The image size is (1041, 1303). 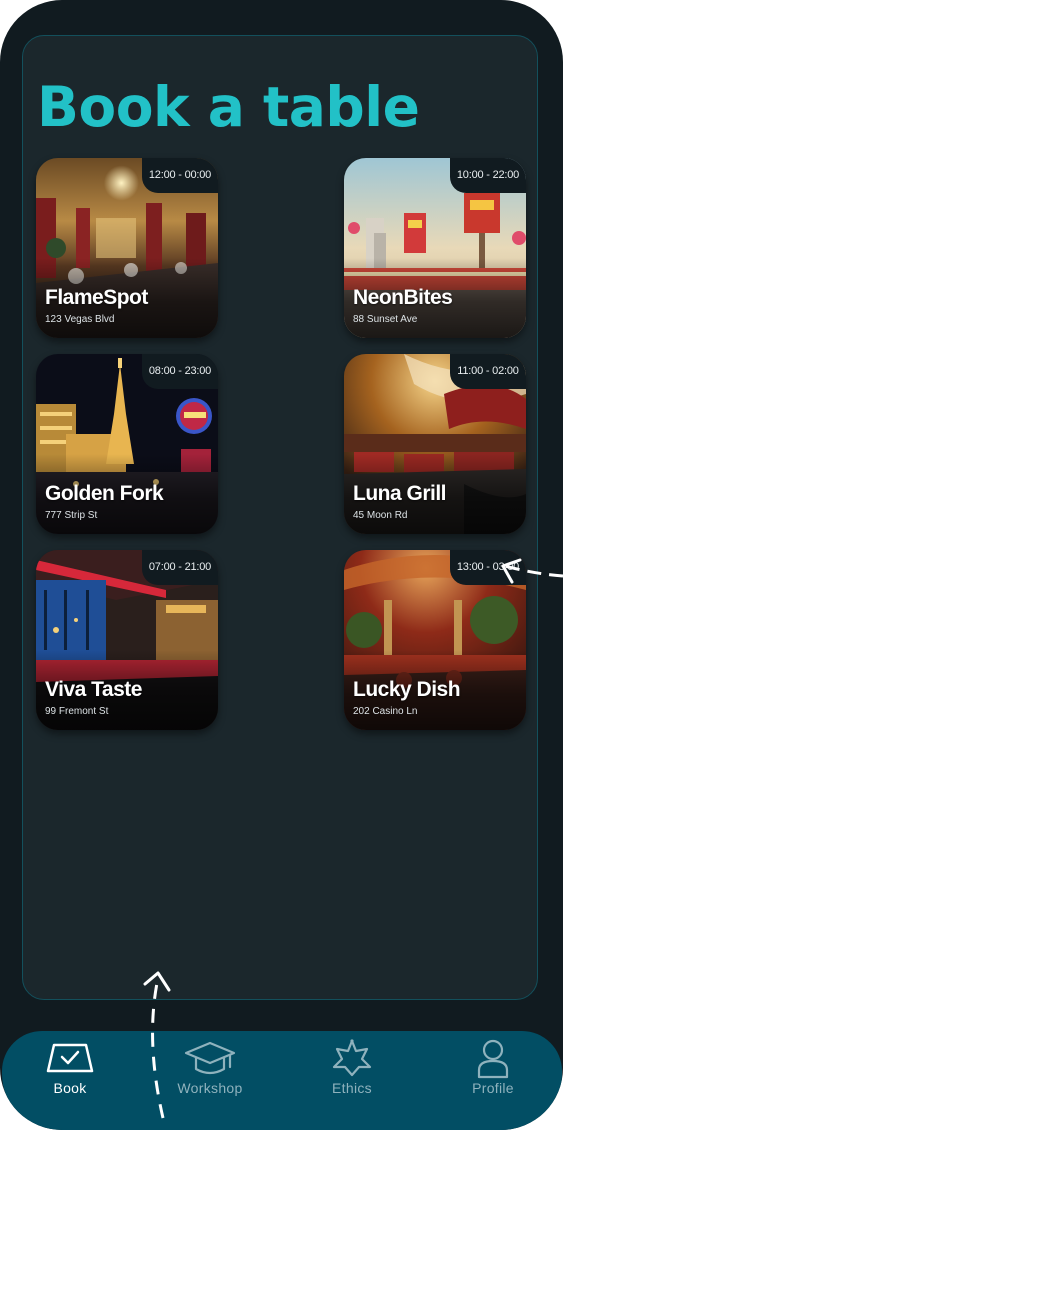 What do you see at coordinates (403, 297) in the screenshot?
I see `restaurant-name: NeonBites` at bounding box center [403, 297].